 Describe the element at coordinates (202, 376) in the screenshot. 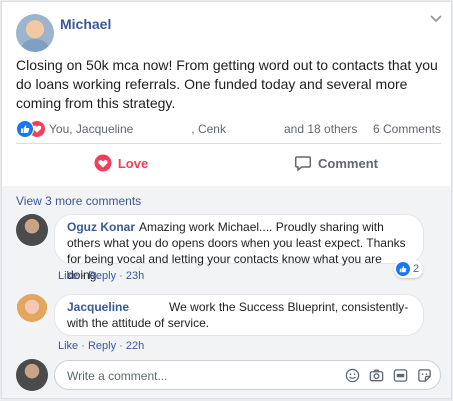

I see `comment-input` at that location.